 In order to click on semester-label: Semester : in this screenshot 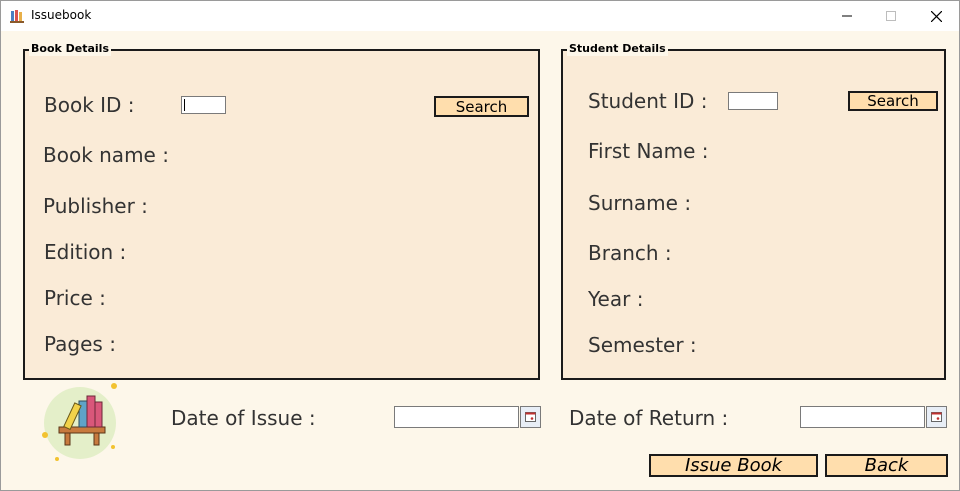, I will do `click(642, 345)`.